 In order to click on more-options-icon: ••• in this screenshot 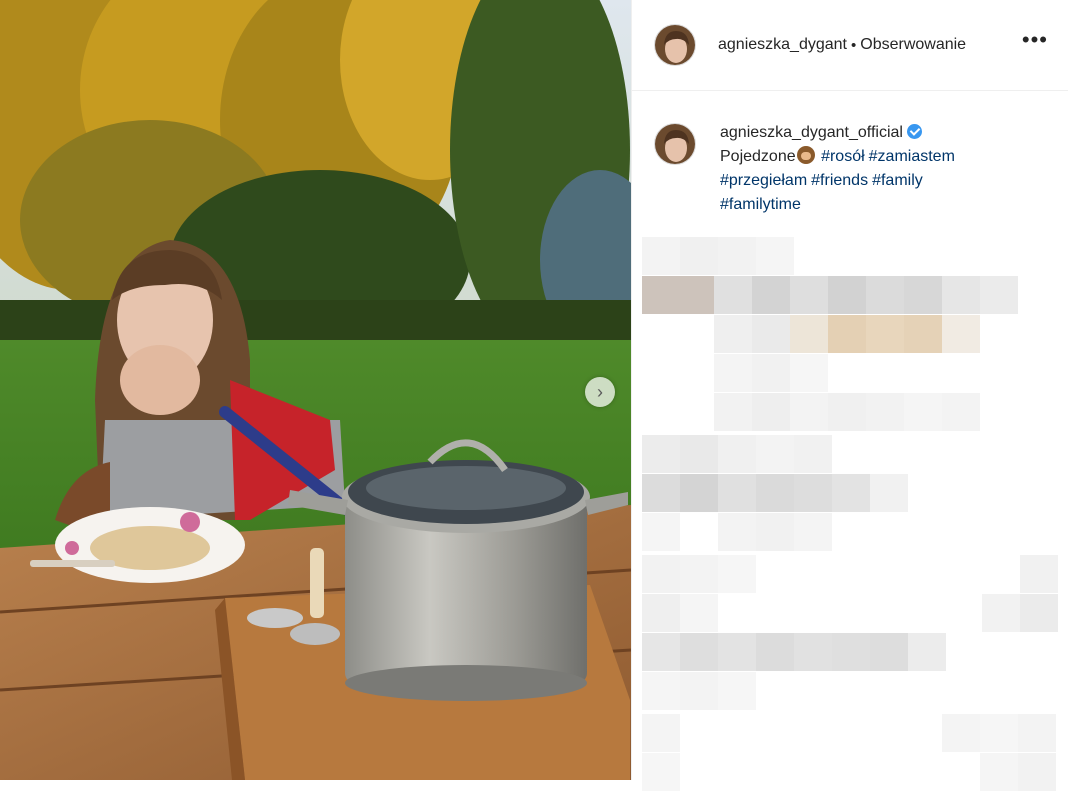, I will do `click(1035, 40)`.